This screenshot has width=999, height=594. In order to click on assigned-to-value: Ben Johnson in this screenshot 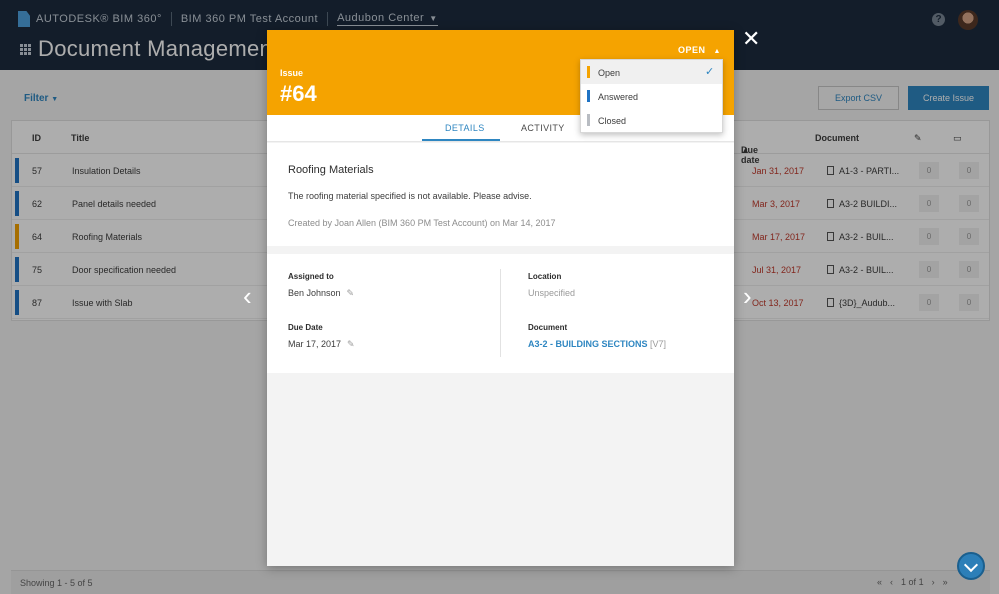, I will do `click(314, 293)`.